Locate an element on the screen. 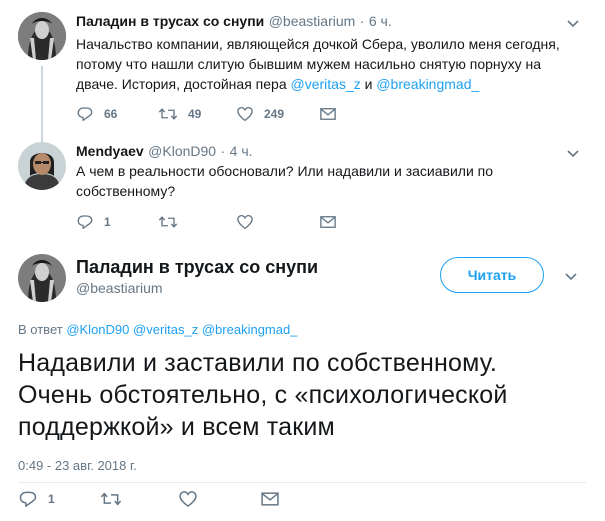  author-name: Mendyaev is located at coordinates (110, 151).